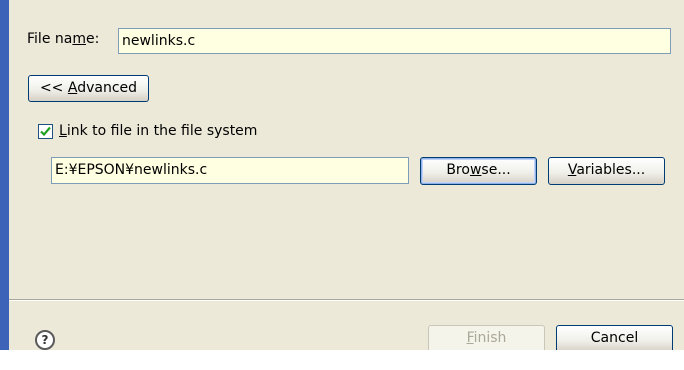 The width and height of the screenshot is (684, 370). What do you see at coordinates (158, 131) in the screenshot?
I see `link-file-label: Link to file in the file system` at bounding box center [158, 131].